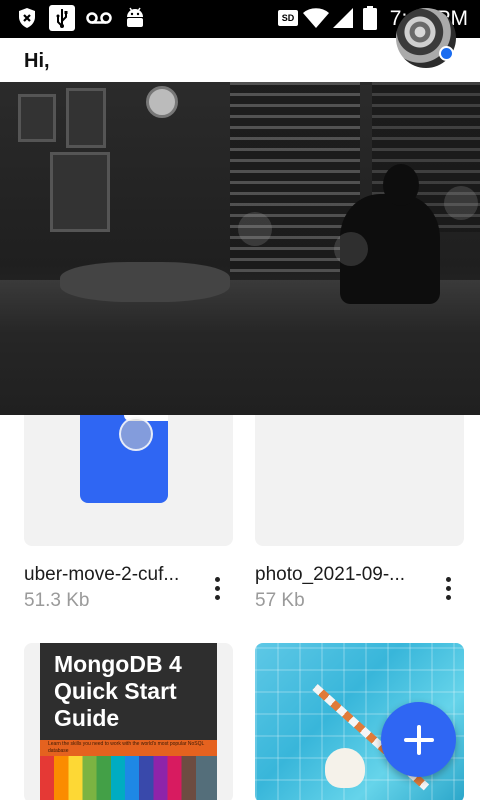 This screenshot has width=480, height=800. What do you see at coordinates (99, 18) in the screenshot?
I see `voicemail-icon` at bounding box center [99, 18].